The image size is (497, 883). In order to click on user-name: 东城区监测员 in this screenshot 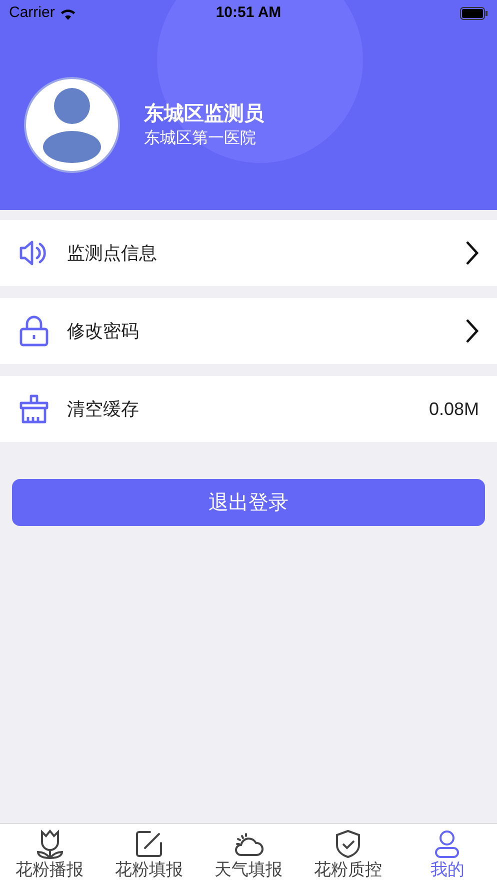, I will do `click(204, 114)`.